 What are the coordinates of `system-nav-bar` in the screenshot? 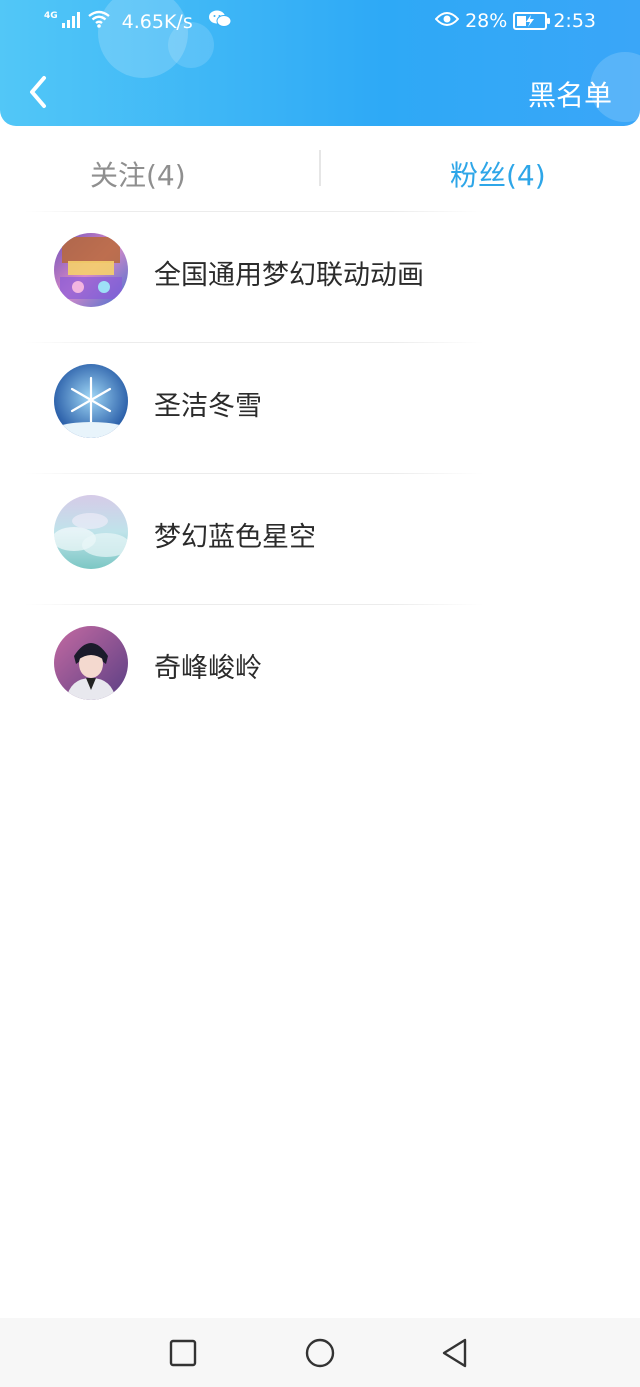 It's located at (320, 1352).